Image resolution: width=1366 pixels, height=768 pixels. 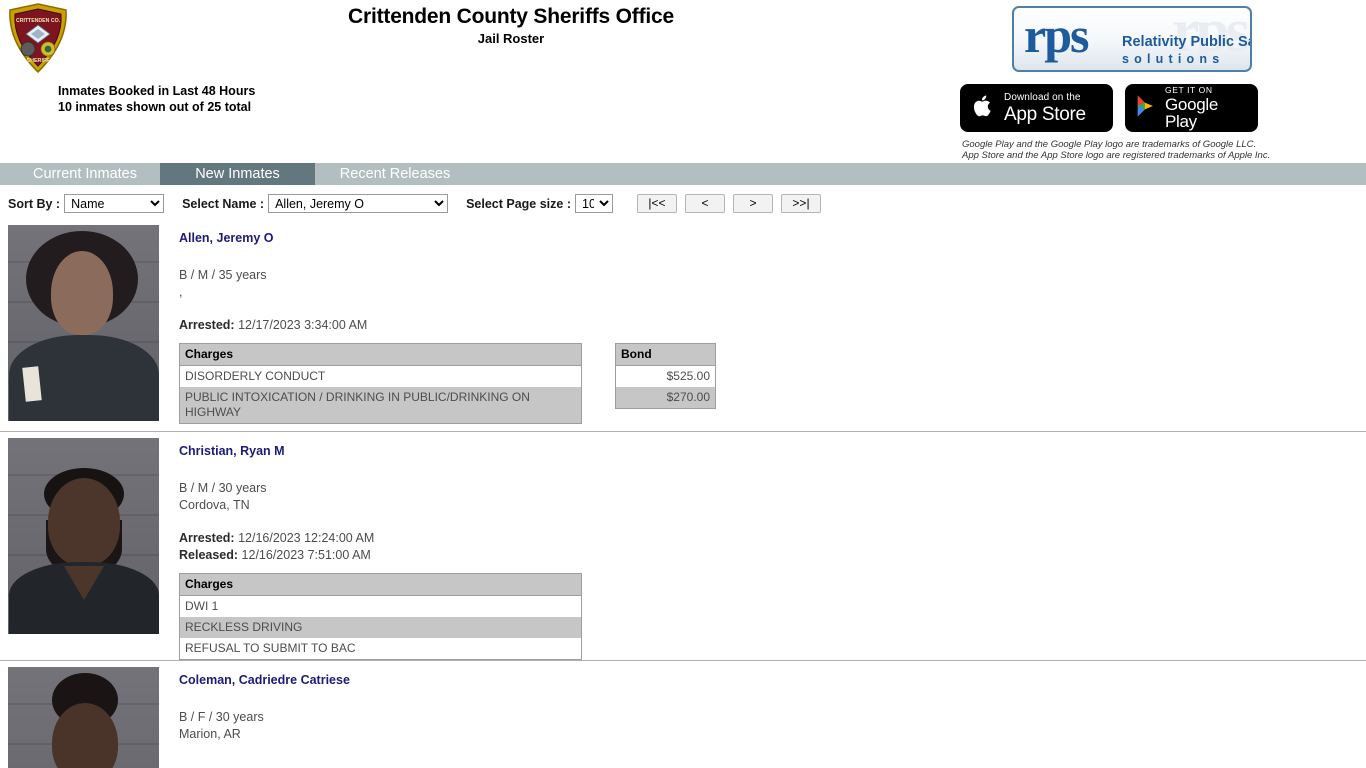 What do you see at coordinates (38, 61) in the screenshot?
I see `svg-text: SHERIFF` at bounding box center [38, 61].